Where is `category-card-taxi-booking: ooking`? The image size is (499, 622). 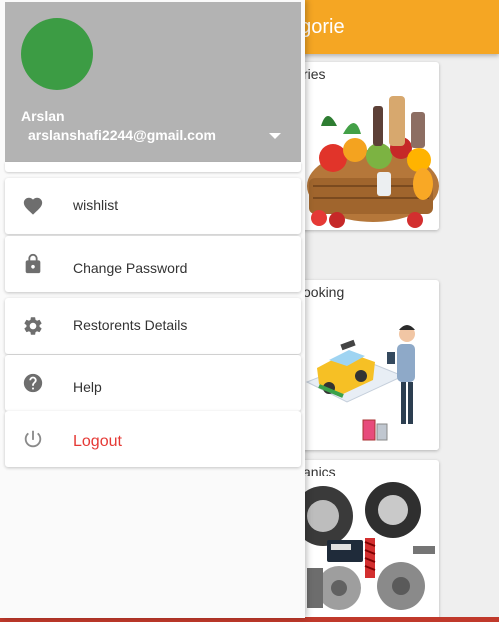
category-card-taxi-booking: ooking is located at coordinates (364, 365).